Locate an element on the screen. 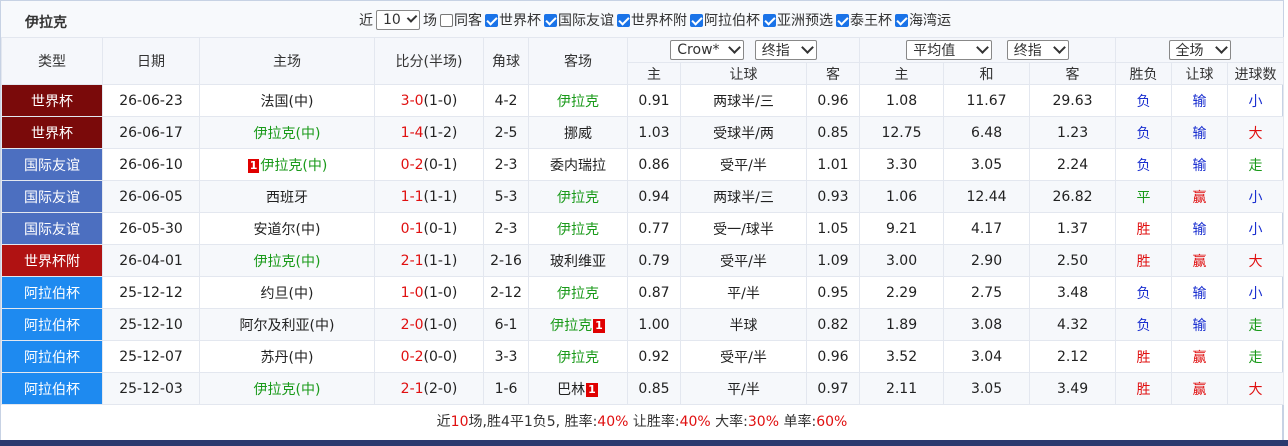 Image resolution: width=1288 pixels, height=446 pixels. competition-filter: 国际友谊 is located at coordinates (579, 20).